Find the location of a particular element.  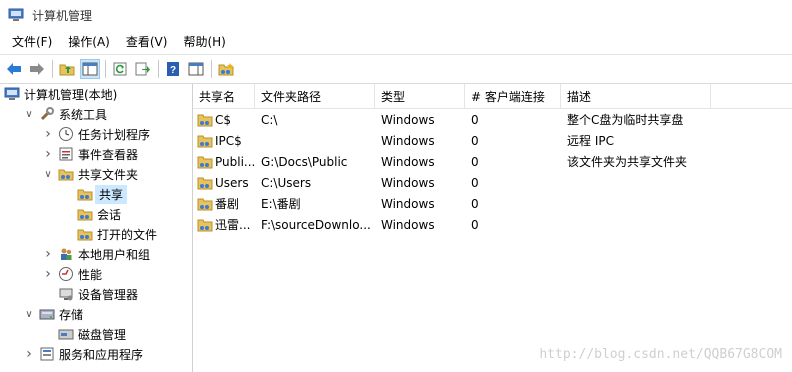

table-row: 番剧 E:\番剧 Windows 0 is located at coordinates (492, 203).